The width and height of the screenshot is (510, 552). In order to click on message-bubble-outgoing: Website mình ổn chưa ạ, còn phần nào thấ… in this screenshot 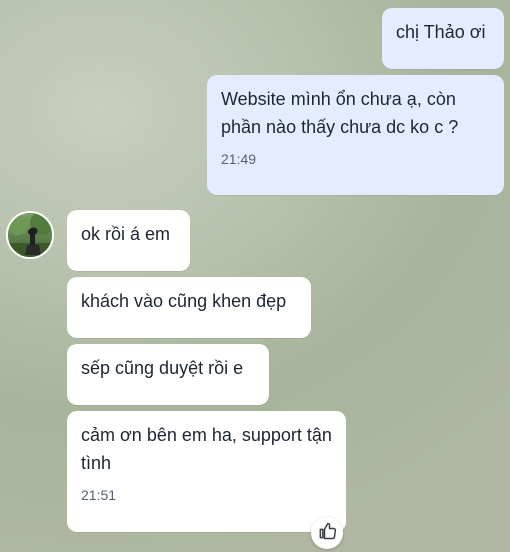, I will do `click(355, 135)`.